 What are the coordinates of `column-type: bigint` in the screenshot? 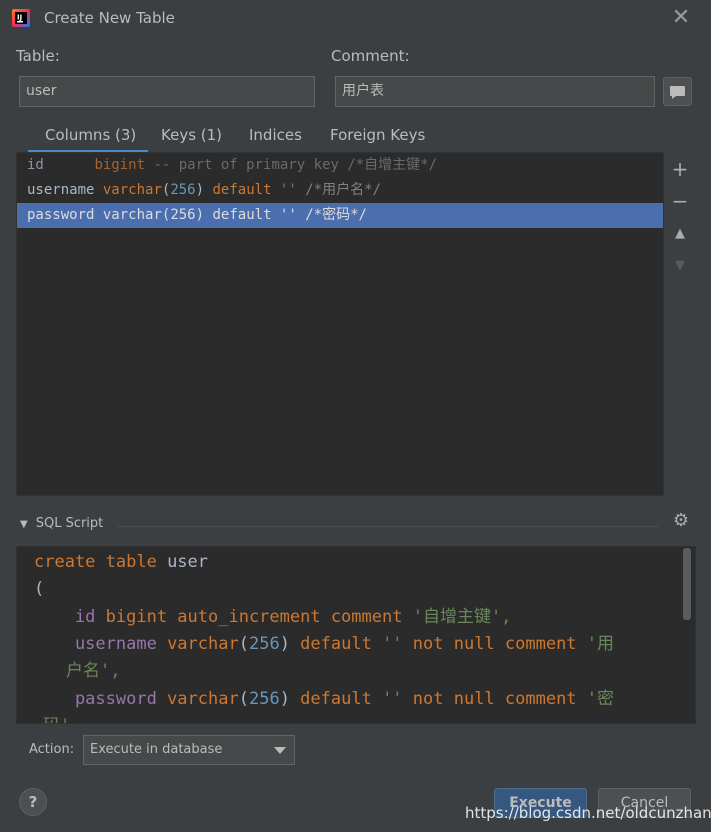 It's located at (120, 165).